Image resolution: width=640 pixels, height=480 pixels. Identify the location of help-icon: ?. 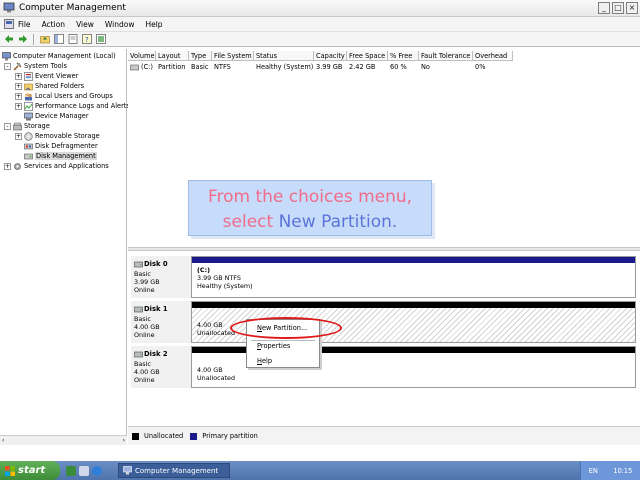
(86, 39).